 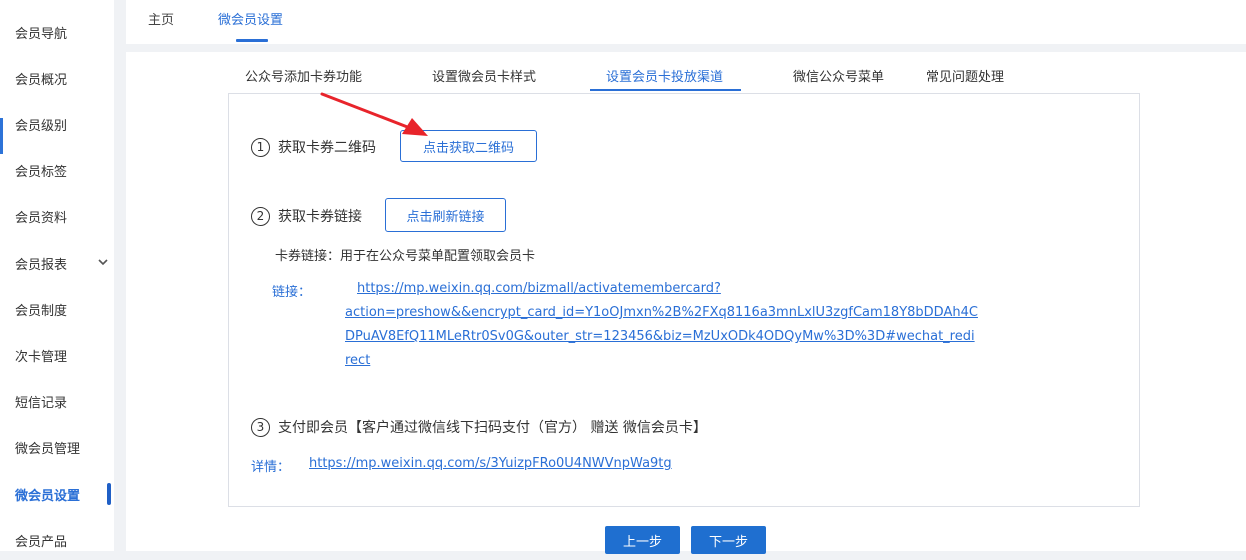 I want to click on sidebar-item-member-profile: 会员资料, so click(x=57, y=216).